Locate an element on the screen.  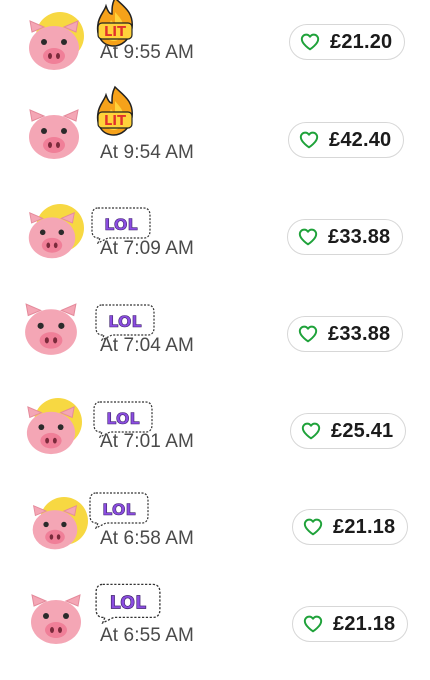
list-item: LOL At 7:01 AM £25.41 is located at coordinates (215, 432).